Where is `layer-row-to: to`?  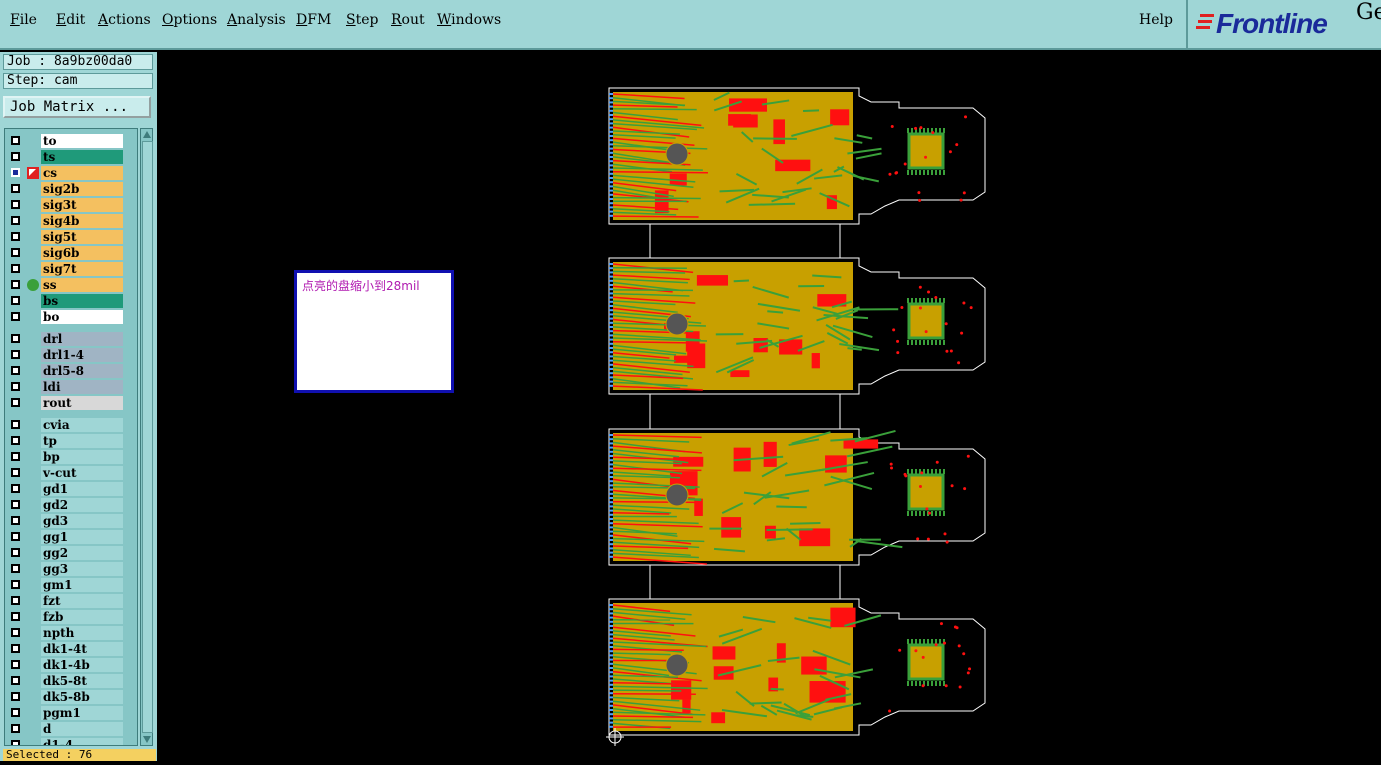 layer-row-to: to is located at coordinates (71, 141).